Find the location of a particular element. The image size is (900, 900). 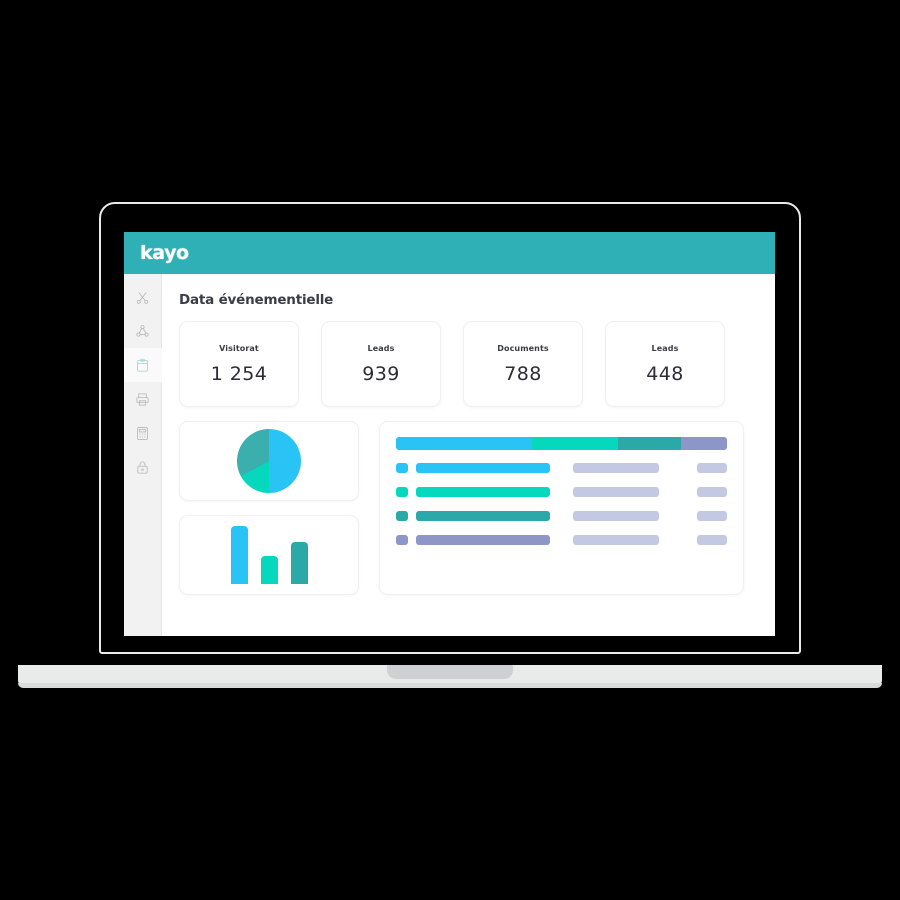

kpi-card-visitorat: Visitorat 1 254 is located at coordinates (239, 364).